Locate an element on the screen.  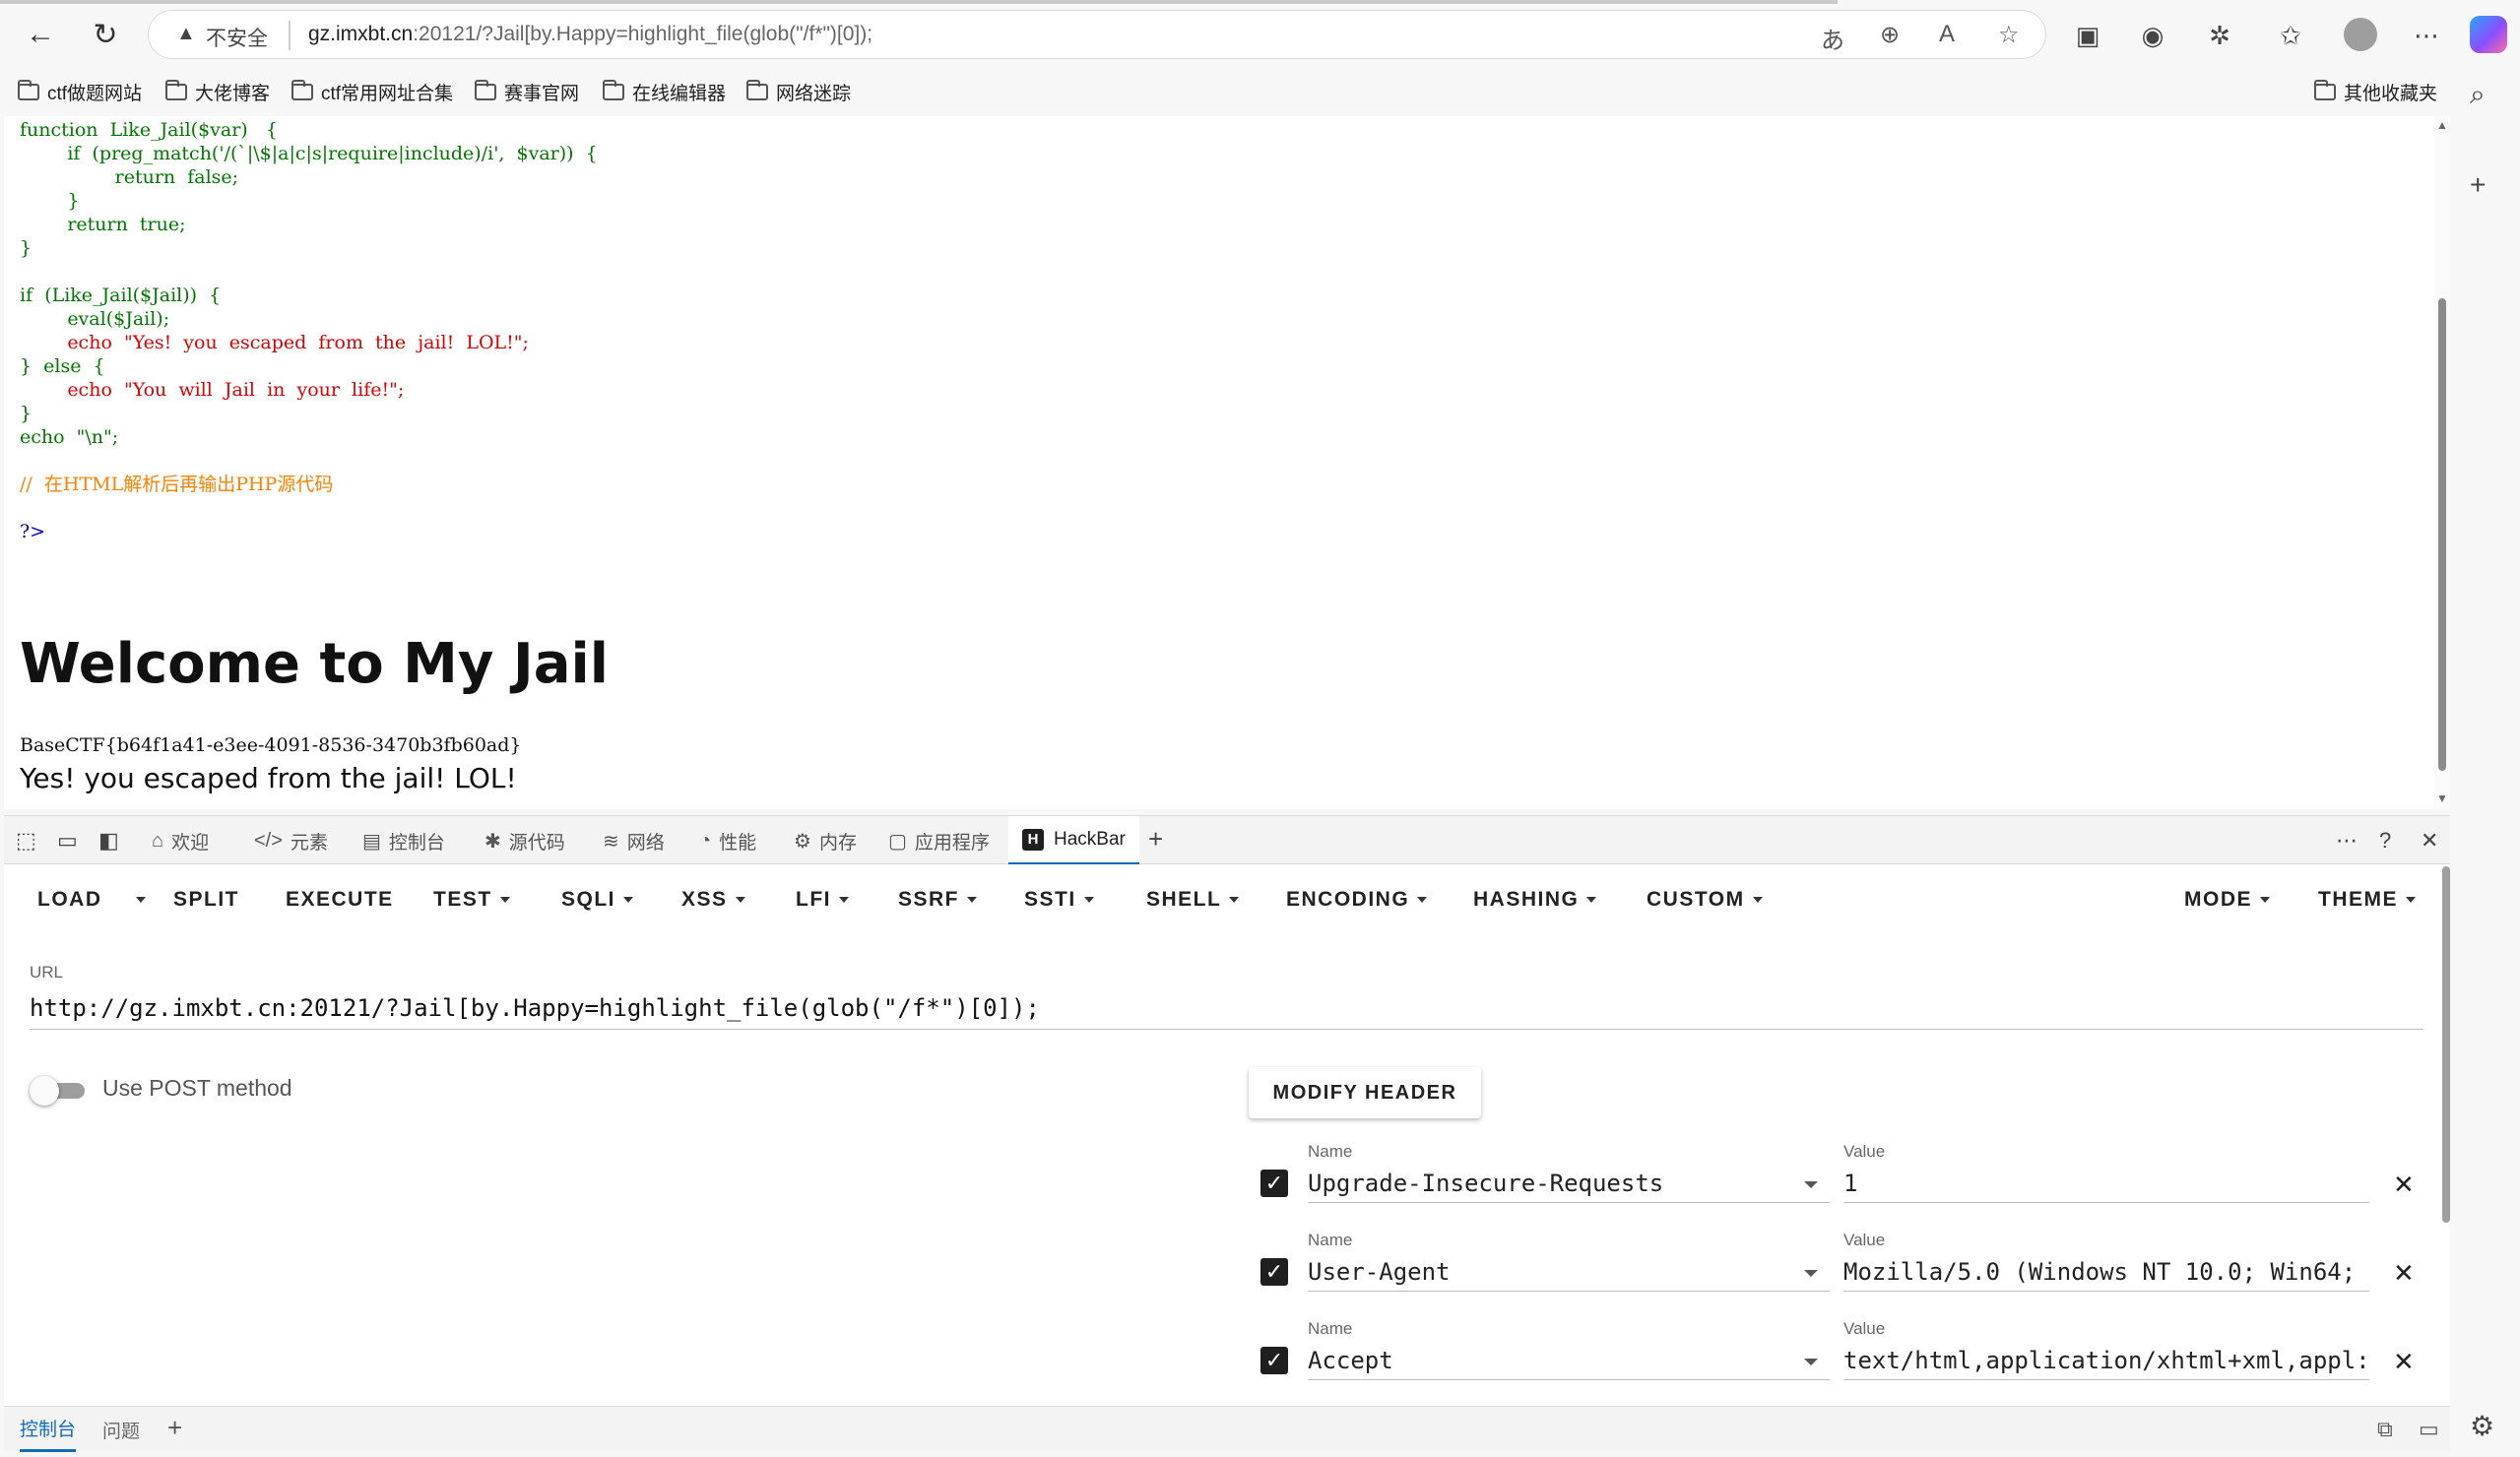
scroll-up-icon: ▲ is located at coordinates (2442, 125).